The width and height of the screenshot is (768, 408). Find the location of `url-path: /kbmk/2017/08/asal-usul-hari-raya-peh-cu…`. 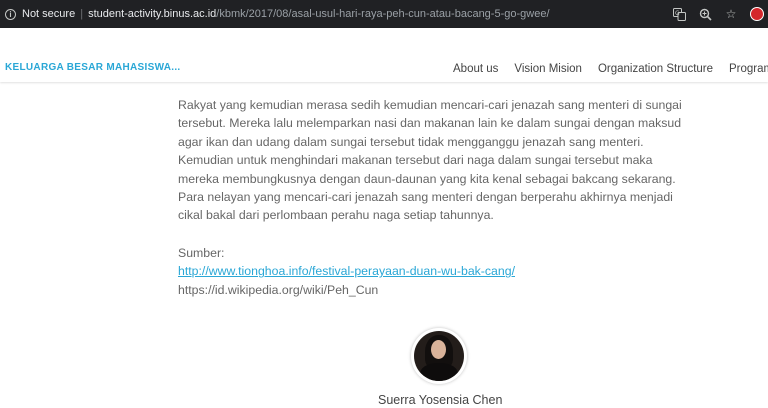

url-path: /kbmk/2017/08/asal-usul-hari-raya-peh-cu… is located at coordinates (382, 14).